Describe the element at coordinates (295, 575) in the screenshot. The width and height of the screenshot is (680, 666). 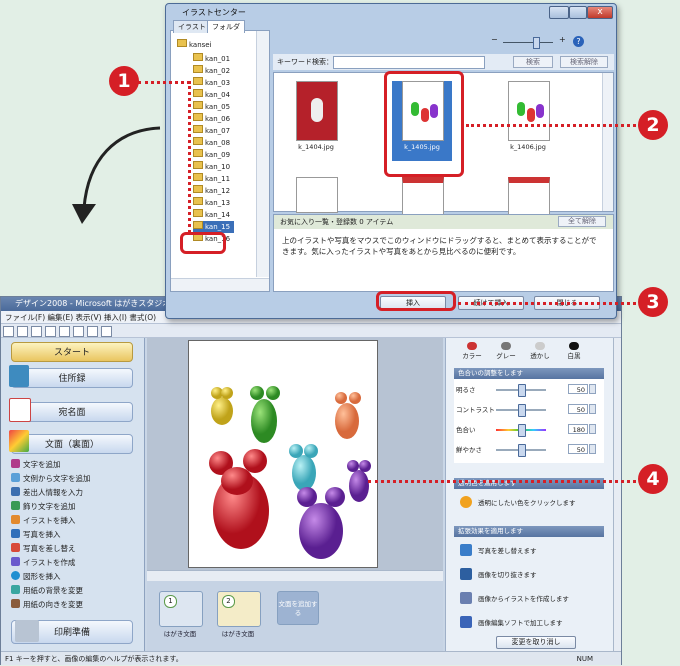
I see `canvas-hscrollbar` at that location.